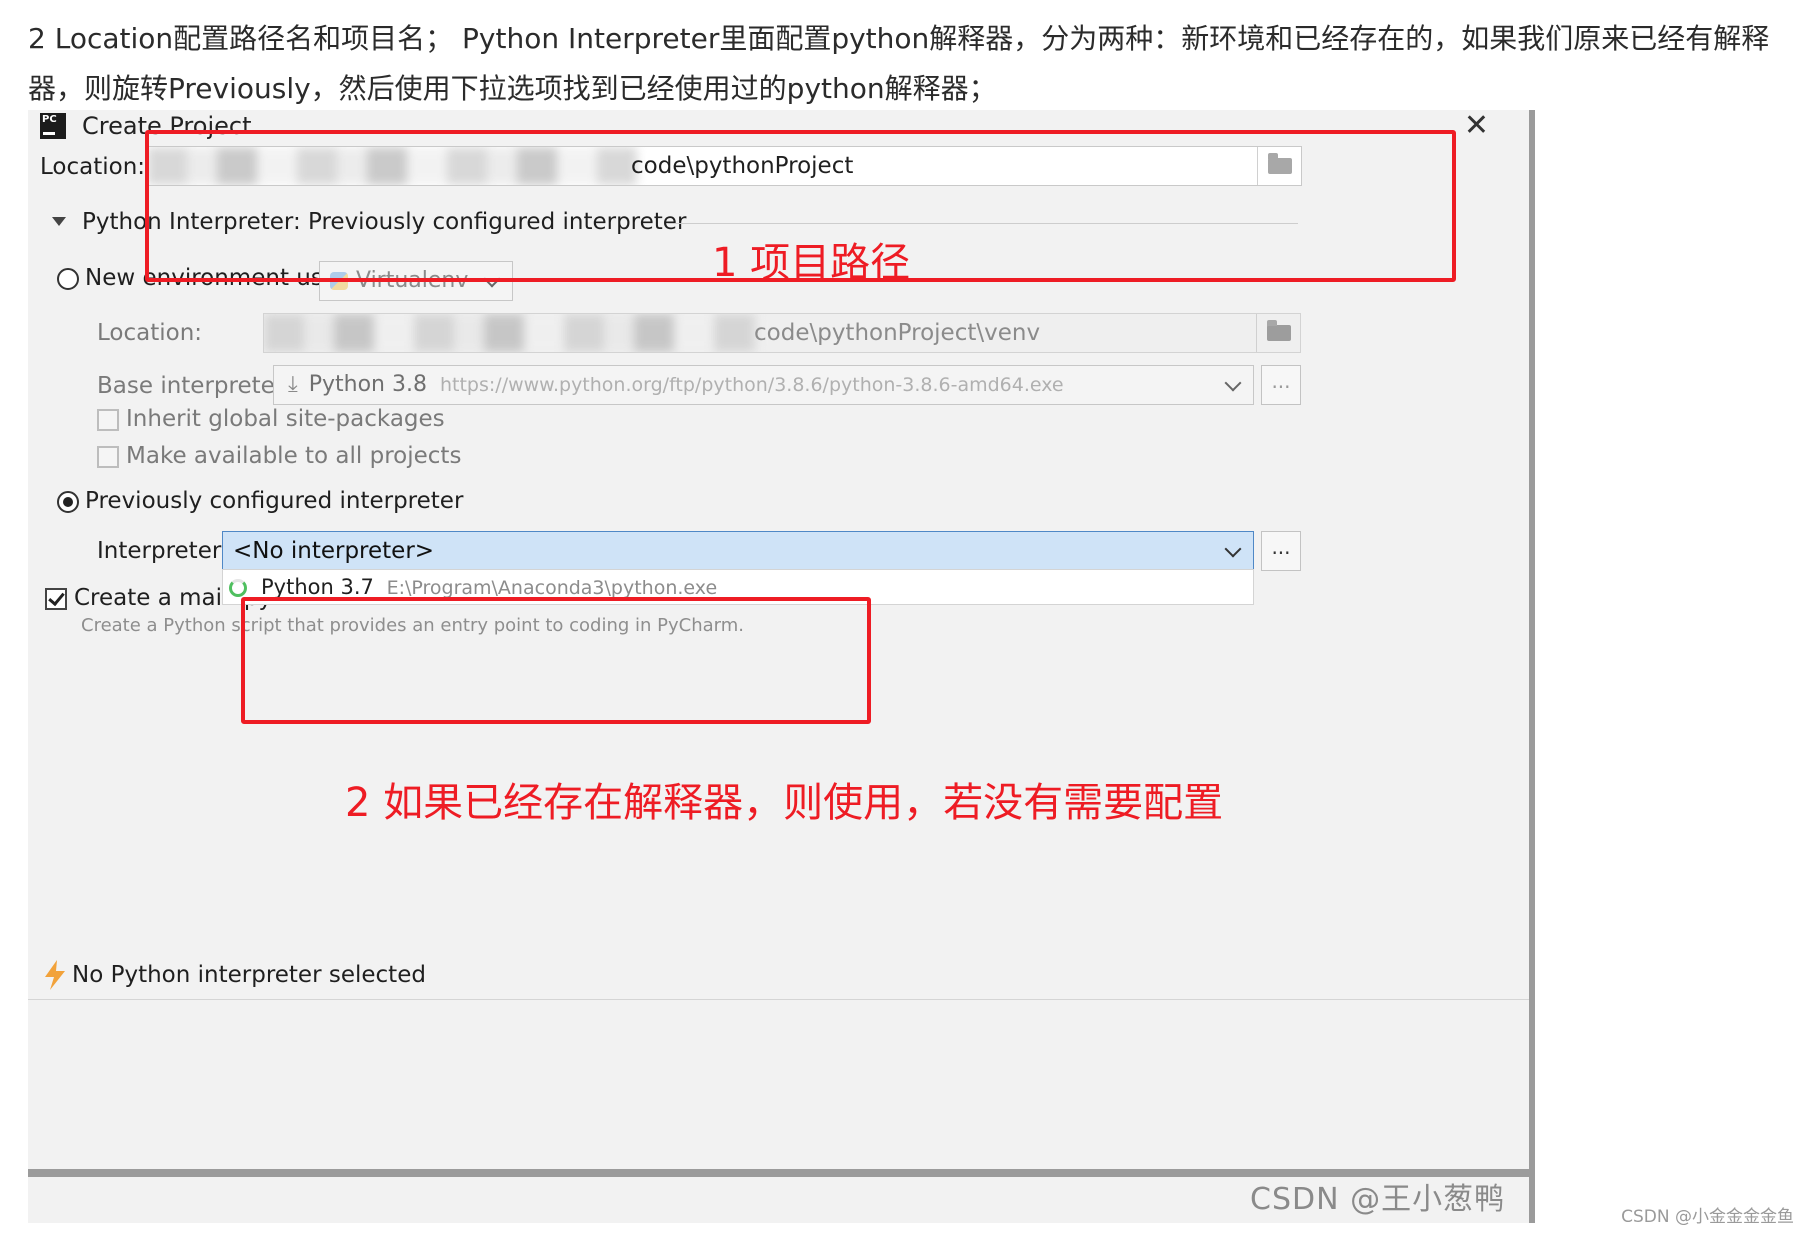  I want to click on annotation-label-2: 2 如果已经存在解释器，则使用，若没有需要配置, so click(784, 803).